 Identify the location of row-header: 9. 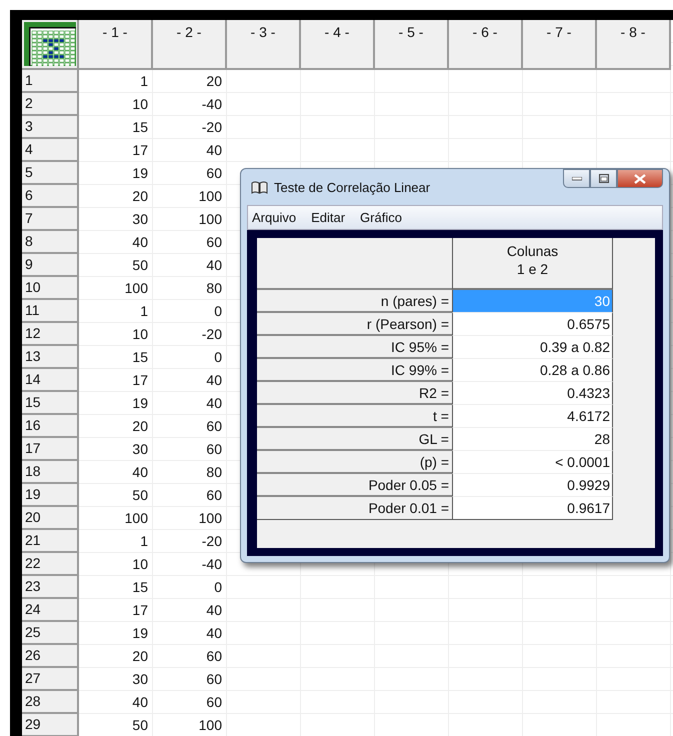
(50, 265).